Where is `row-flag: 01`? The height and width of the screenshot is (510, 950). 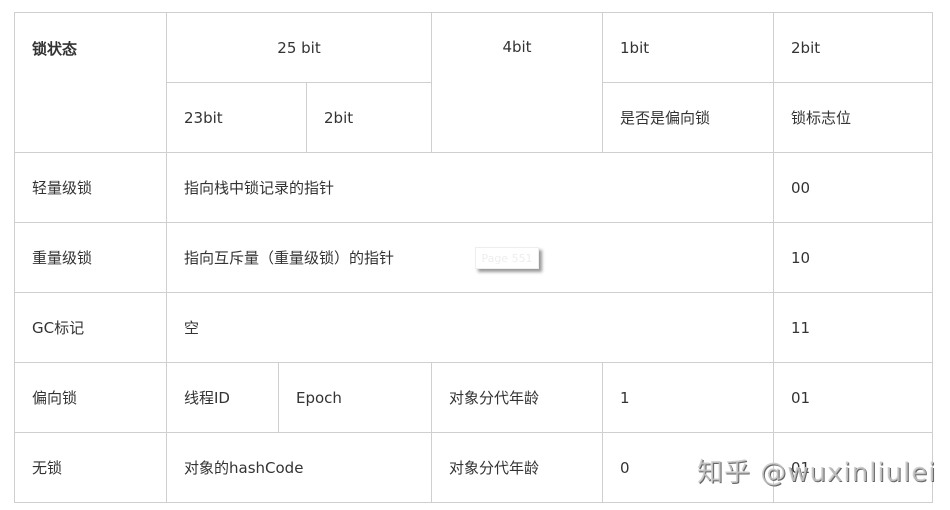 row-flag: 01 is located at coordinates (853, 397).